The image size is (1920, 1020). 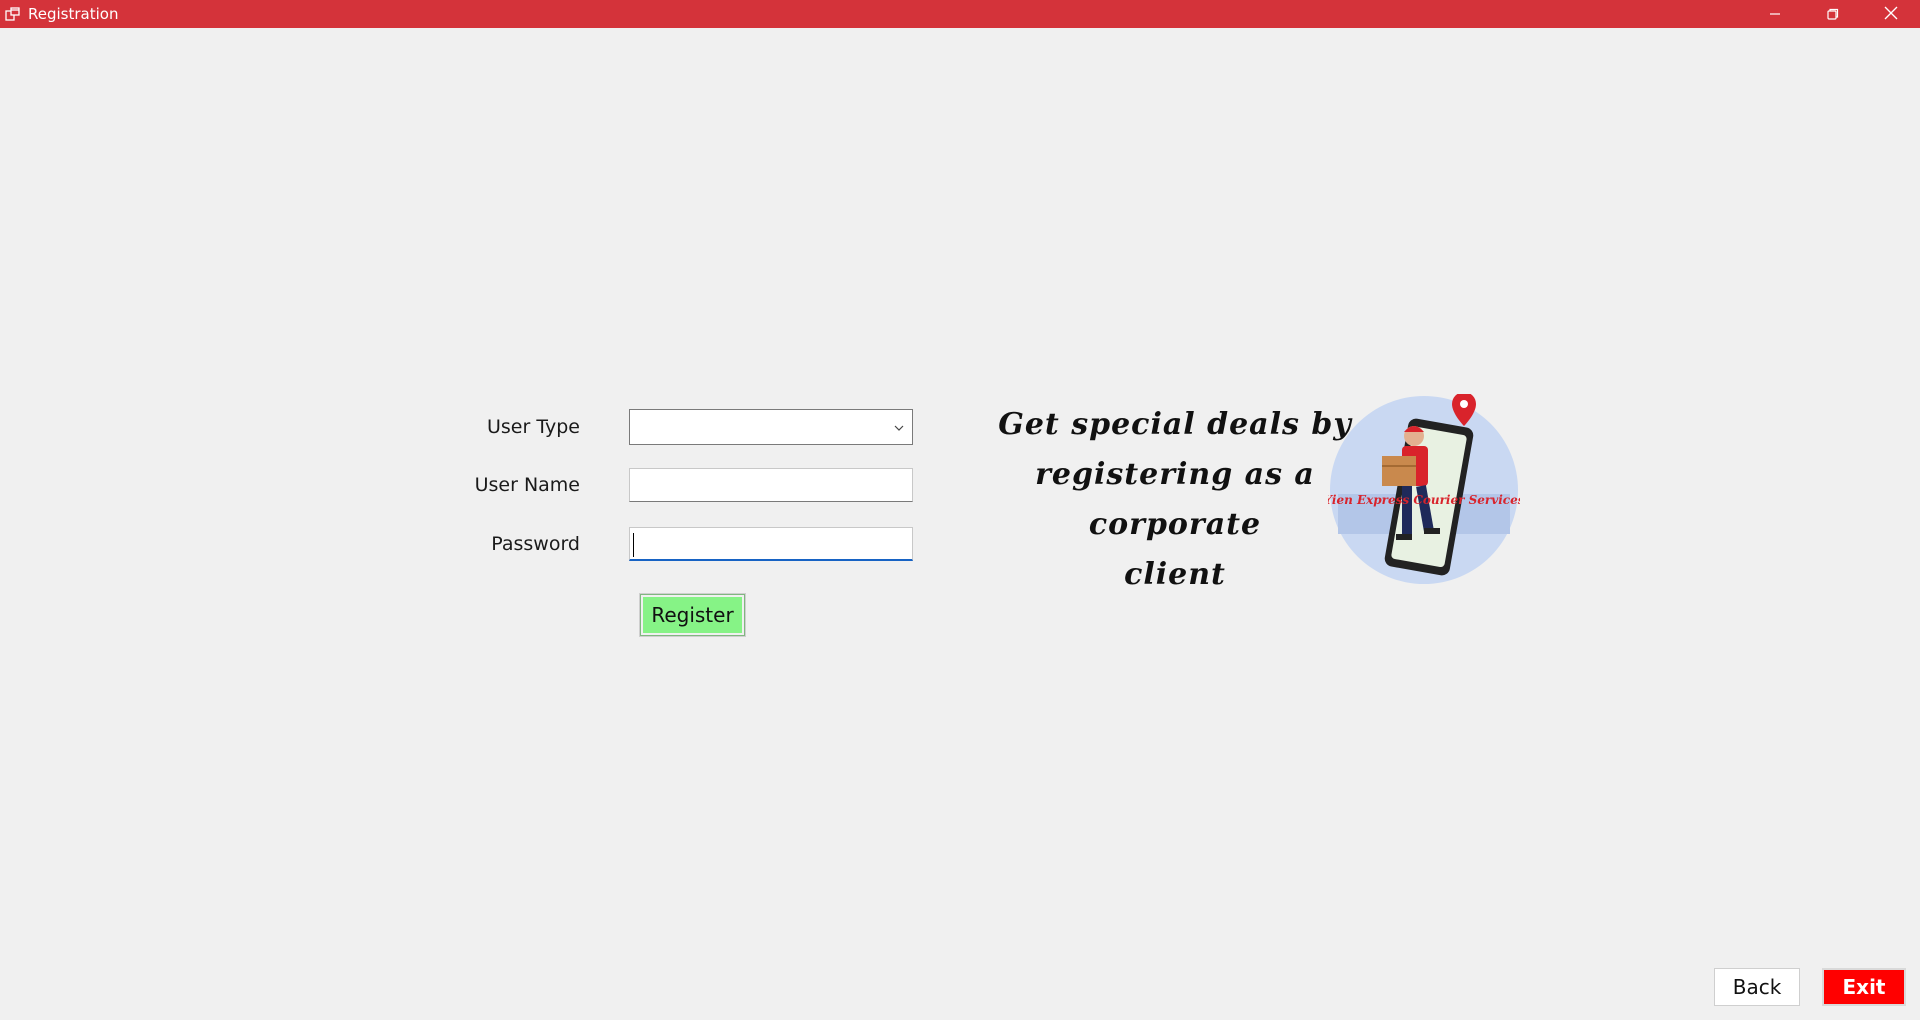 What do you see at coordinates (527, 485) in the screenshot?
I see `user-name-label: User Name` at bounding box center [527, 485].